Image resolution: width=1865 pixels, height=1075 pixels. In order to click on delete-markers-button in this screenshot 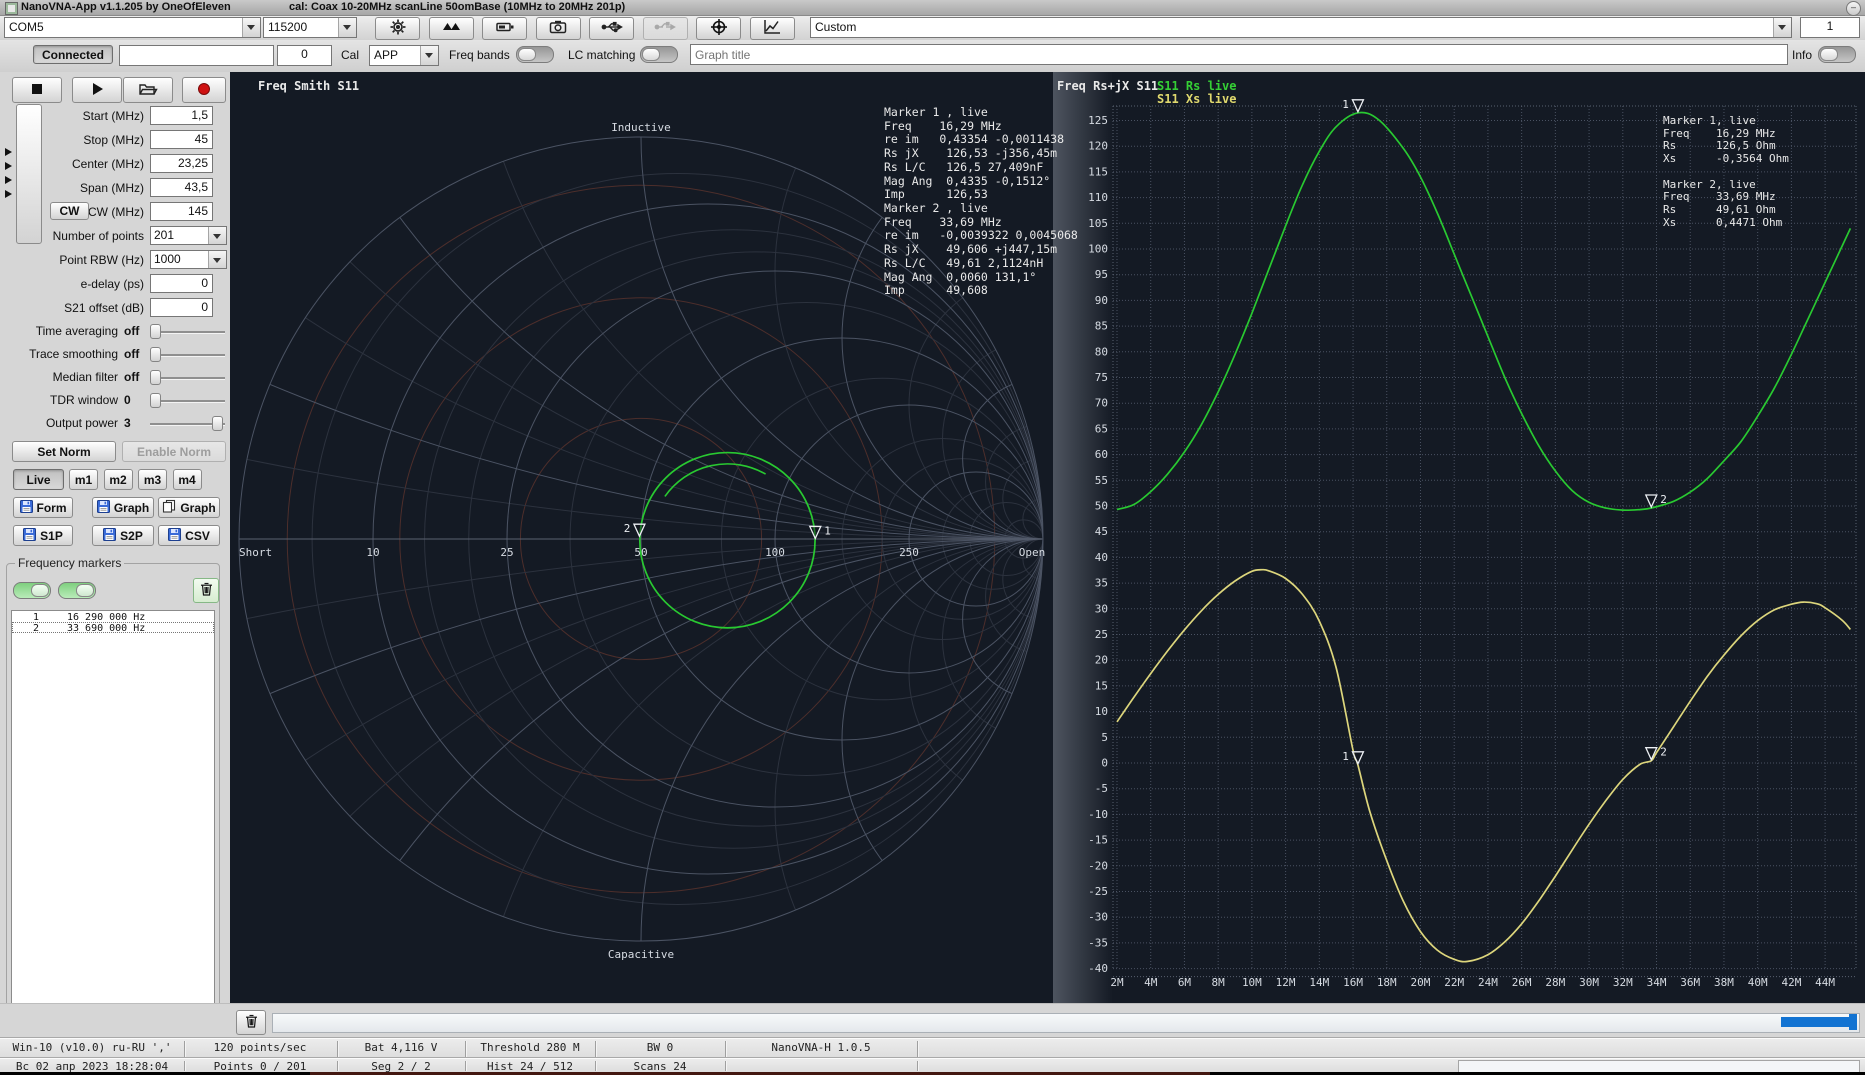, I will do `click(206, 590)`.